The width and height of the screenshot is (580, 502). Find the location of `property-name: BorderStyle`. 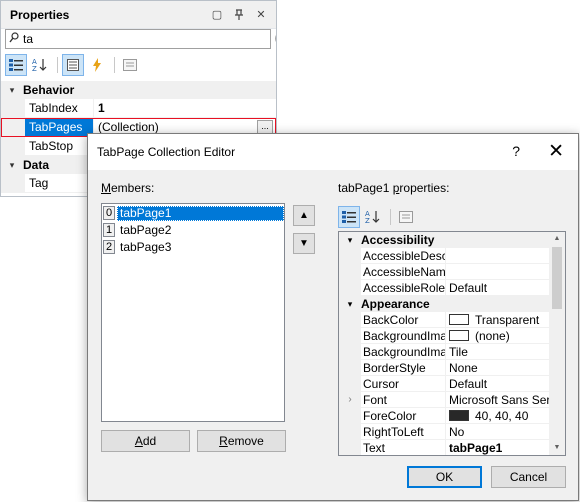

property-name: BorderStyle is located at coordinates (403, 368).